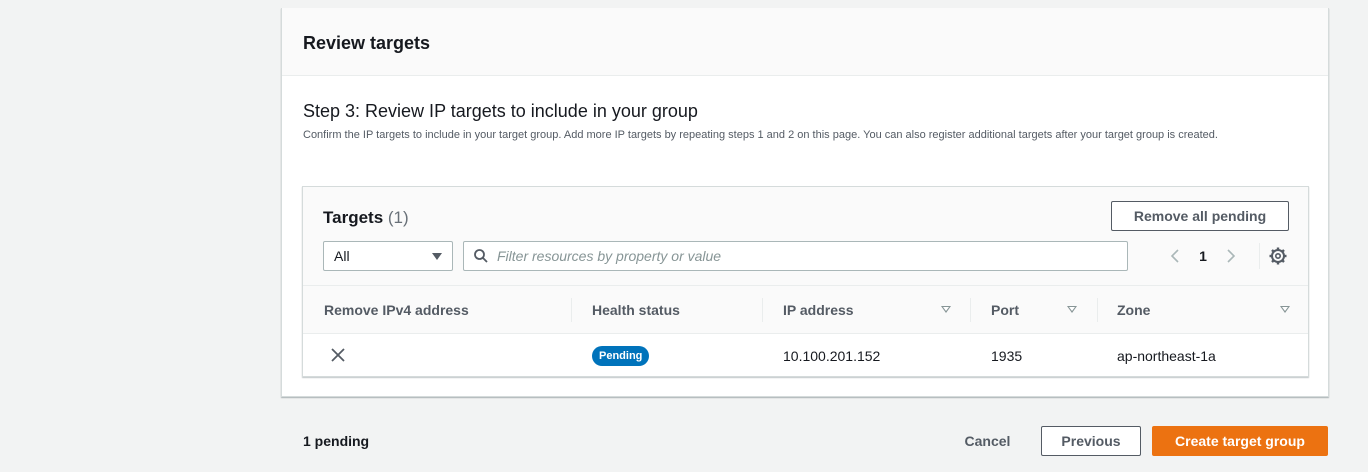 Image resolution: width=1368 pixels, height=472 pixels. What do you see at coordinates (987, 441) in the screenshot?
I see `cancel-button: Cancel` at bounding box center [987, 441].